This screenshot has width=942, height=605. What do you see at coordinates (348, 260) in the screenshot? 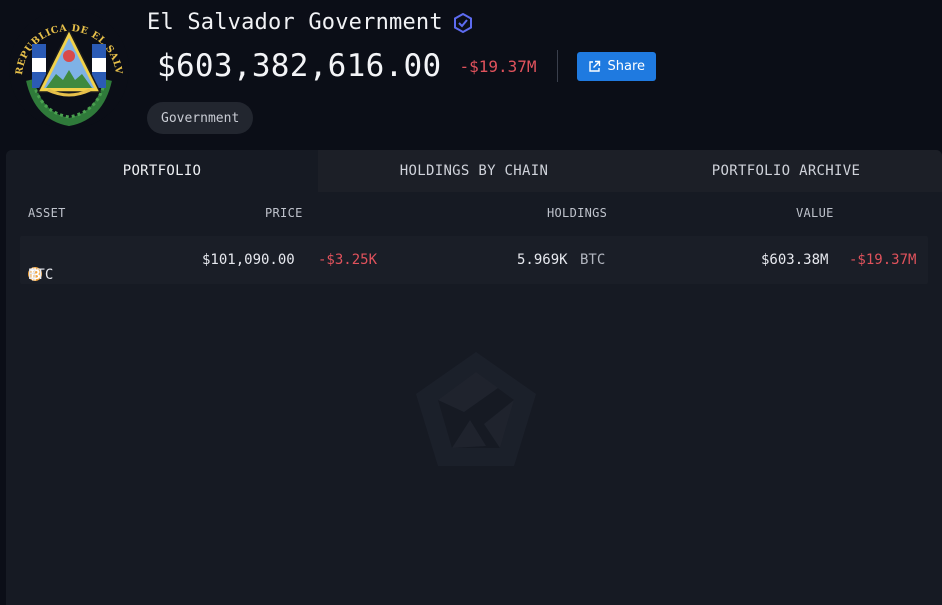
I see `price-change-cell: -$3.25K` at bounding box center [348, 260].